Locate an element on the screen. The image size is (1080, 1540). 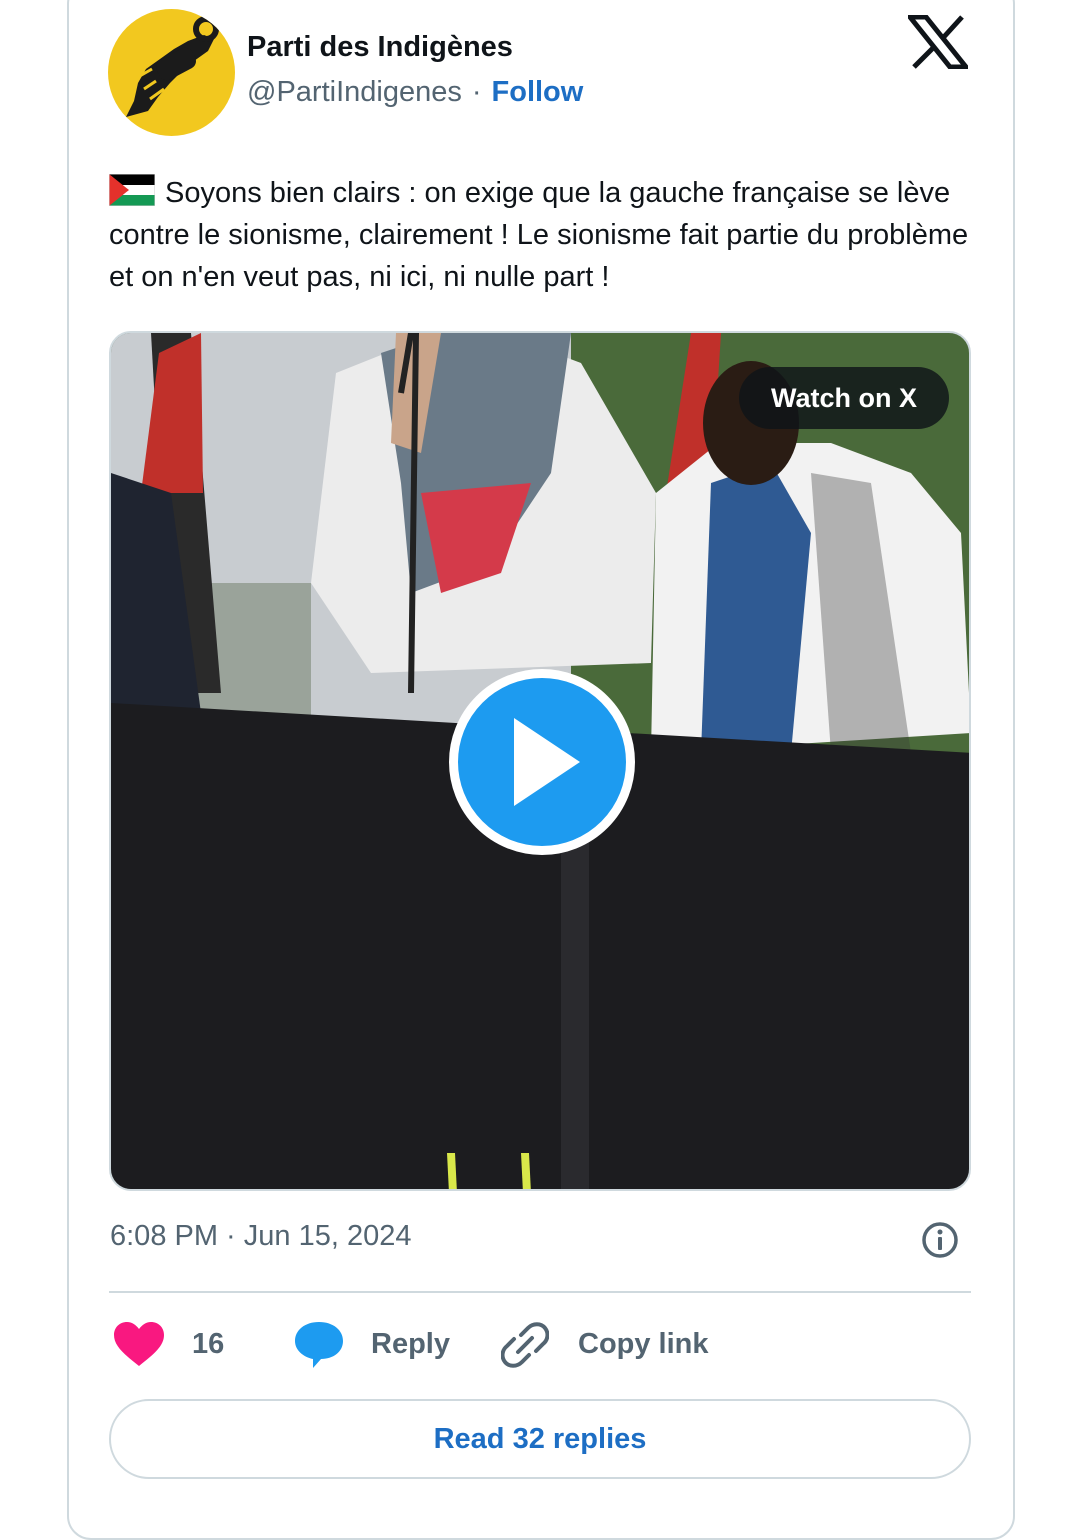
copy-link-label: Copy link is located at coordinates (643, 1344).